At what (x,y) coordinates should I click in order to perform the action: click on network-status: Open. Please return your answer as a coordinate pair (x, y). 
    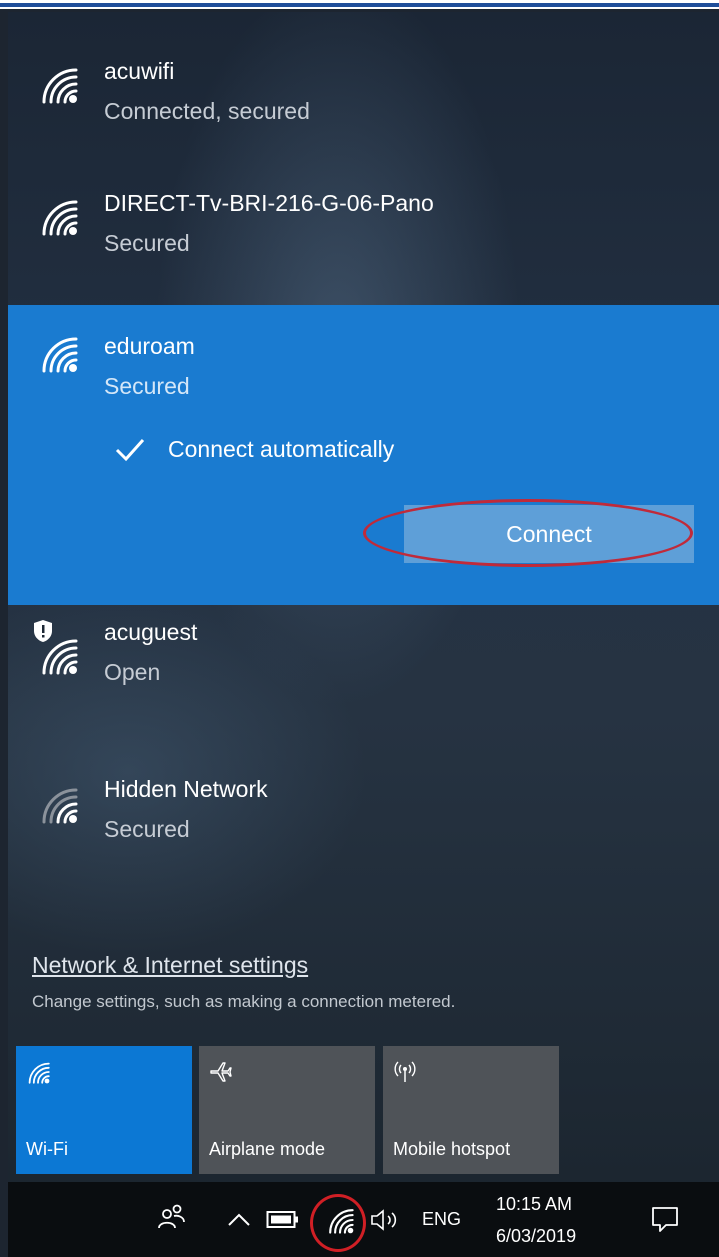
    Looking at the image, I should click on (132, 672).